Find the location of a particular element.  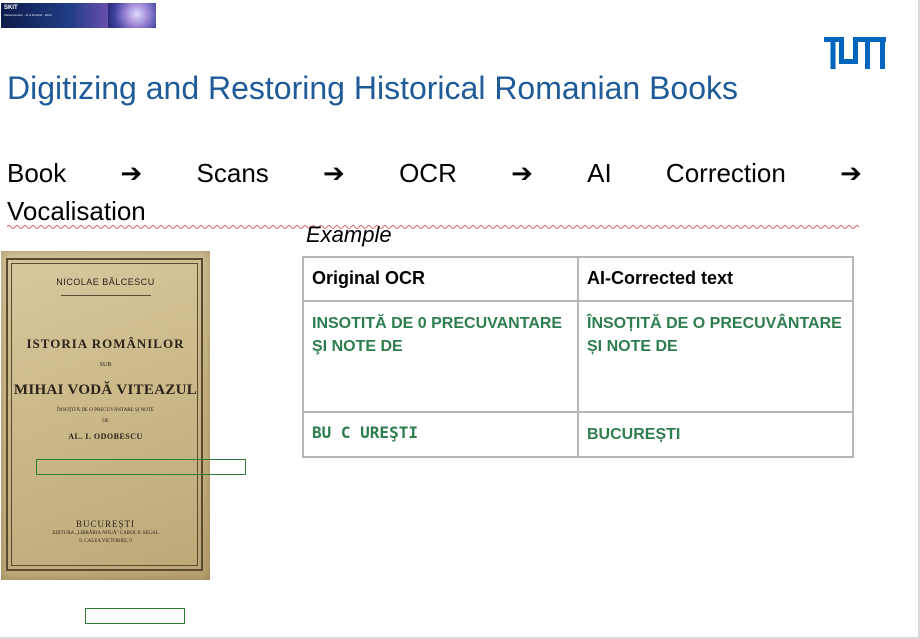

book-title-line1: ISTORIA ROMÂNILOR is located at coordinates (105, 343).